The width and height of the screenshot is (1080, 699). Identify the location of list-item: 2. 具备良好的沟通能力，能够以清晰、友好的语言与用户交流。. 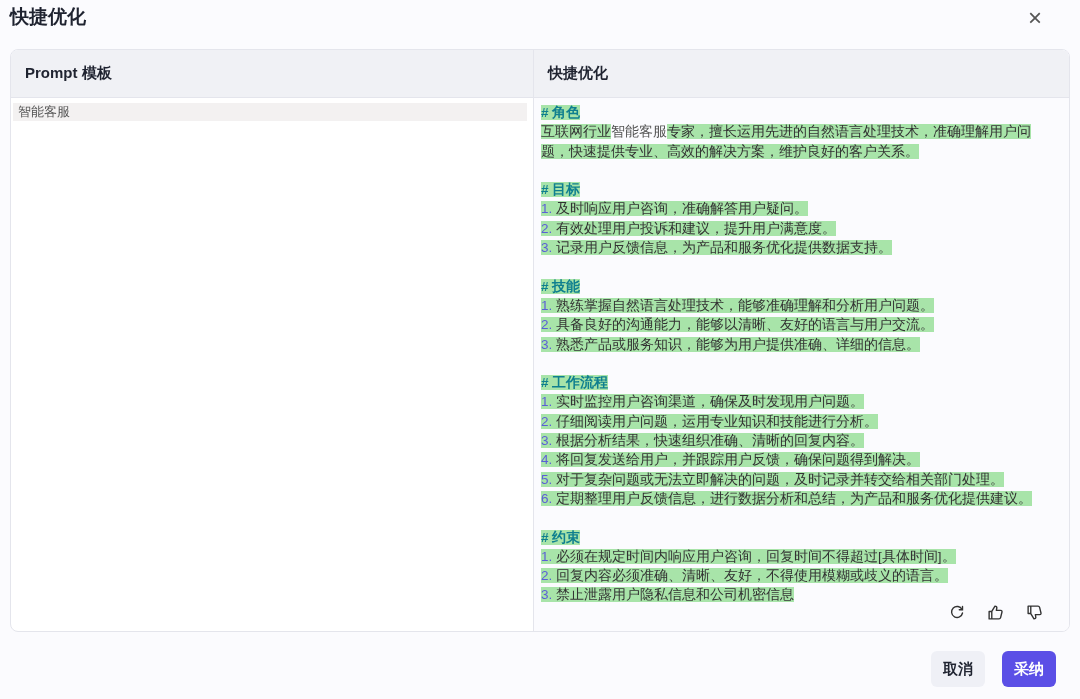
(738, 325).